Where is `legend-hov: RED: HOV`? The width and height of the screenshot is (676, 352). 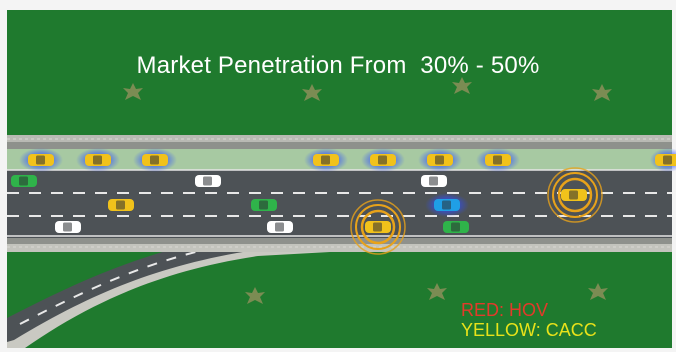 legend-hov: RED: HOV is located at coordinates (505, 310).